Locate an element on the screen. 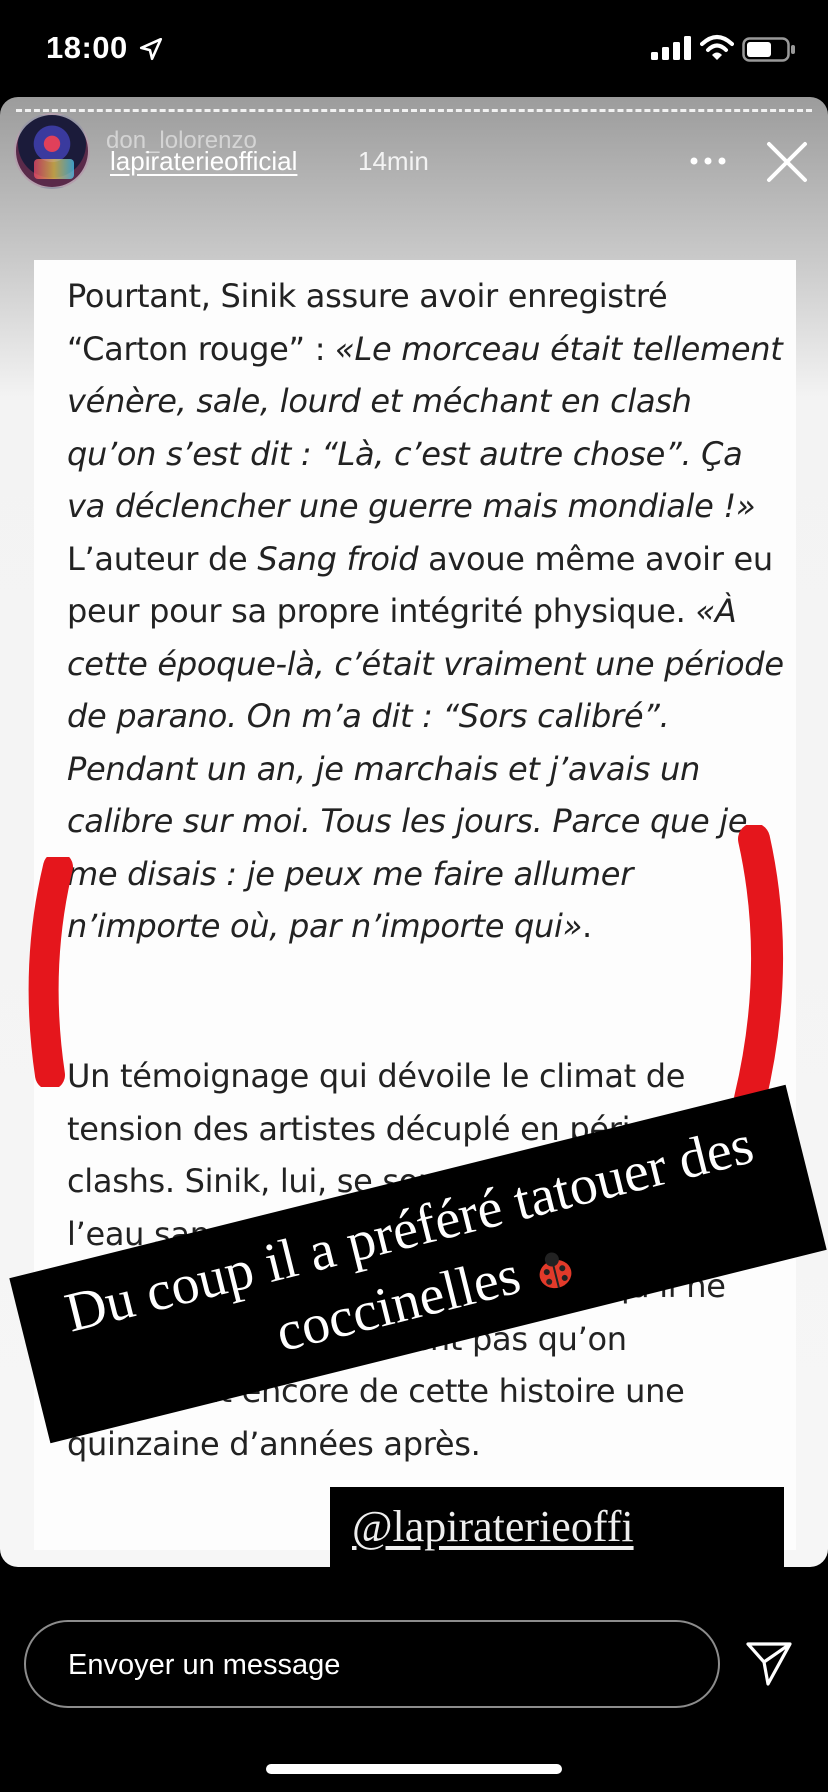 The height and width of the screenshot is (1792, 828). red-highlight-right is located at coordinates (759, 970).